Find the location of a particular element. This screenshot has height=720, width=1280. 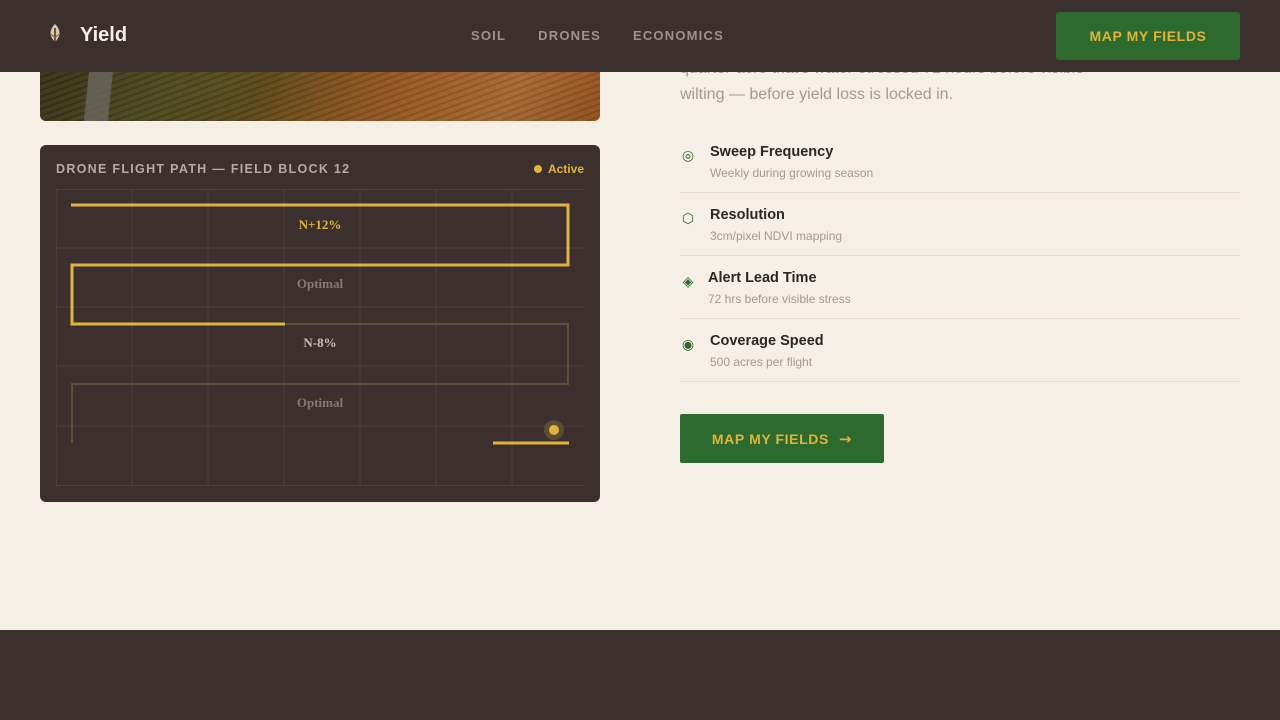

feature-item-coverage-speed: ◉ Coverage Speed 500 acres per flight is located at coordinates (960, 350).